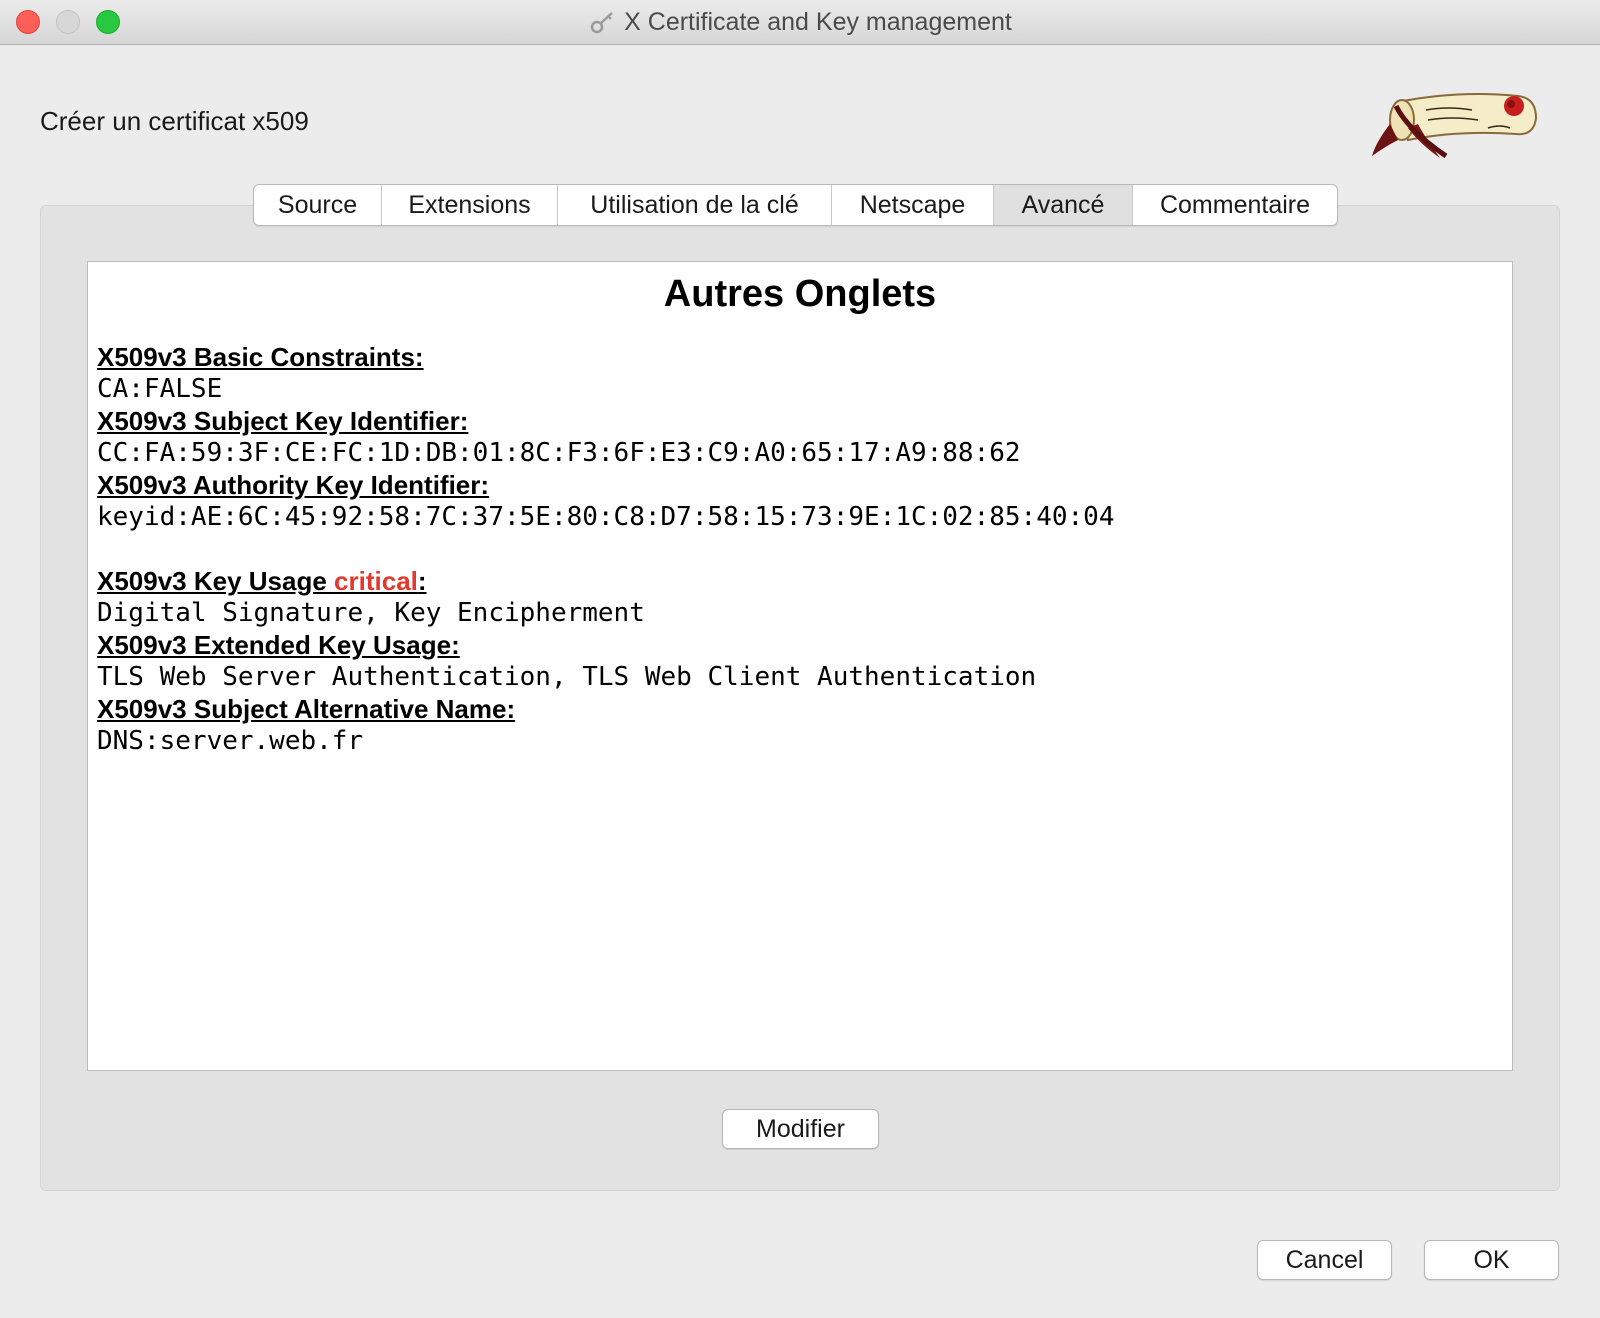 This screenshot has height=1318, width=1600. I want to click on cancel-button: Cancel, so click(1324, 1260).